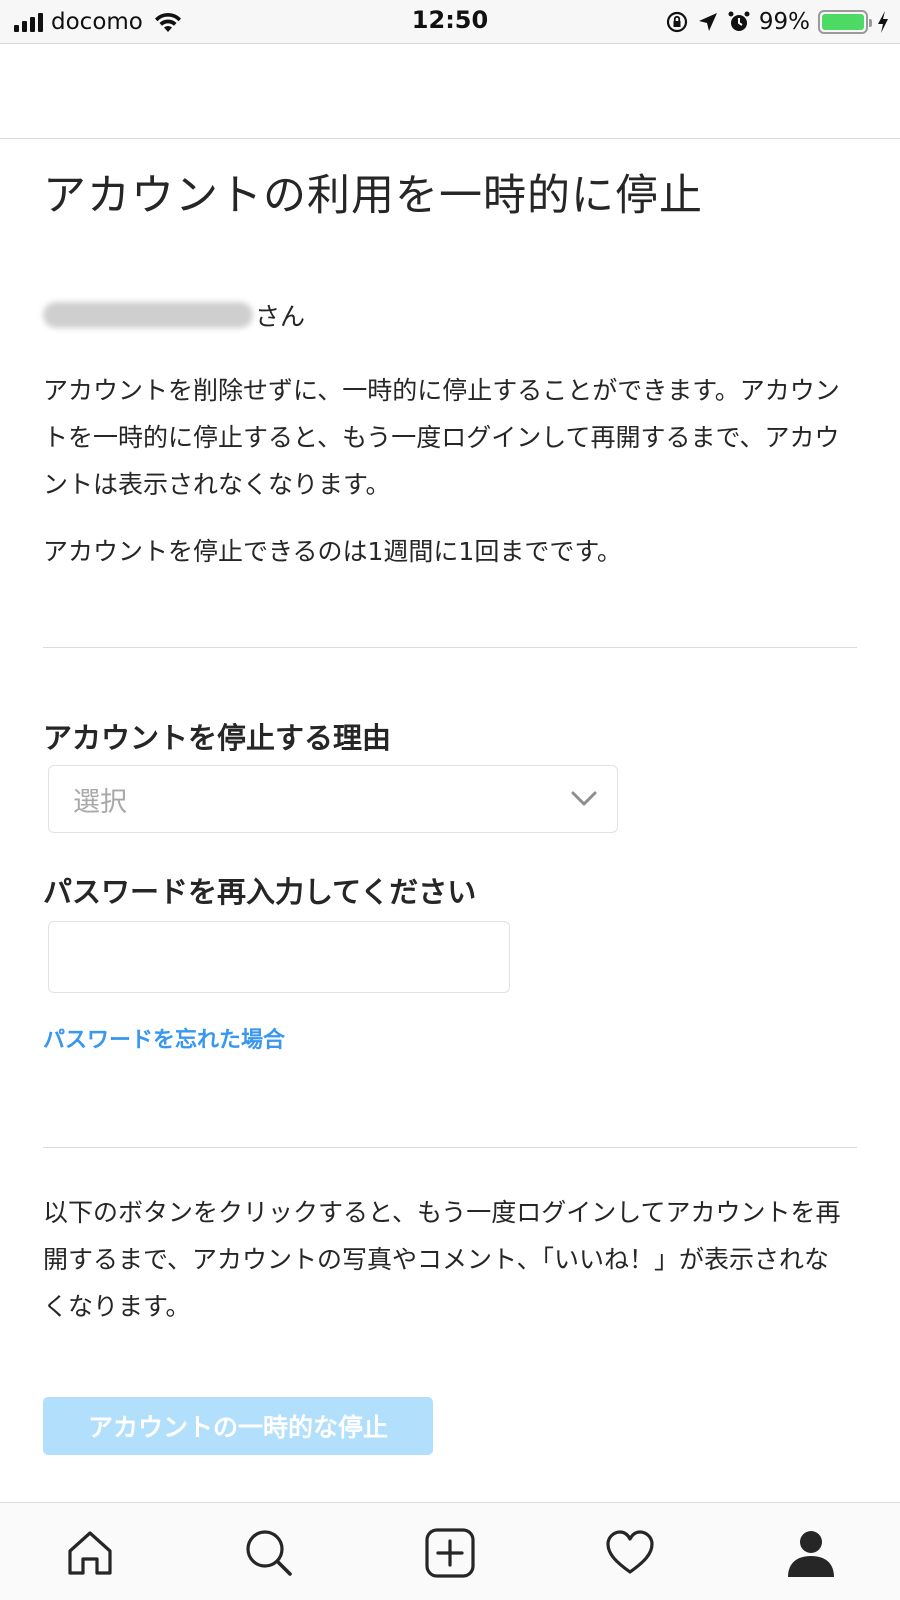  I want to click on forgot-password-link: パスワードを忘れた場合, so click(164, 1038).